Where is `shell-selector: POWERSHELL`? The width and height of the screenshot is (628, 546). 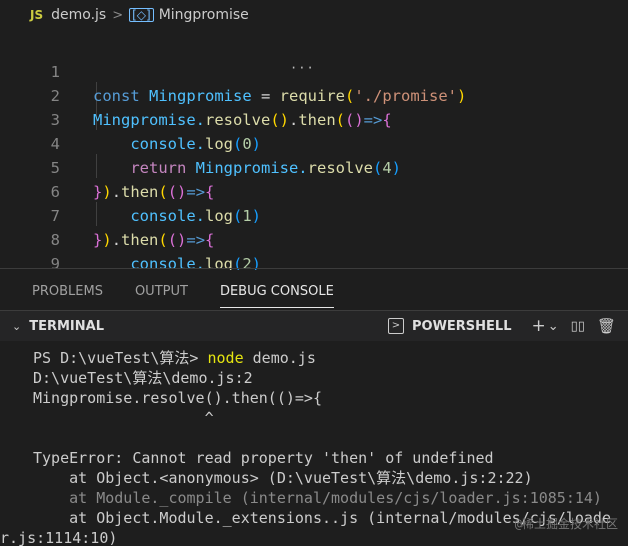
shell-selector: POWERSHELL is located at coordinates (462, 326).